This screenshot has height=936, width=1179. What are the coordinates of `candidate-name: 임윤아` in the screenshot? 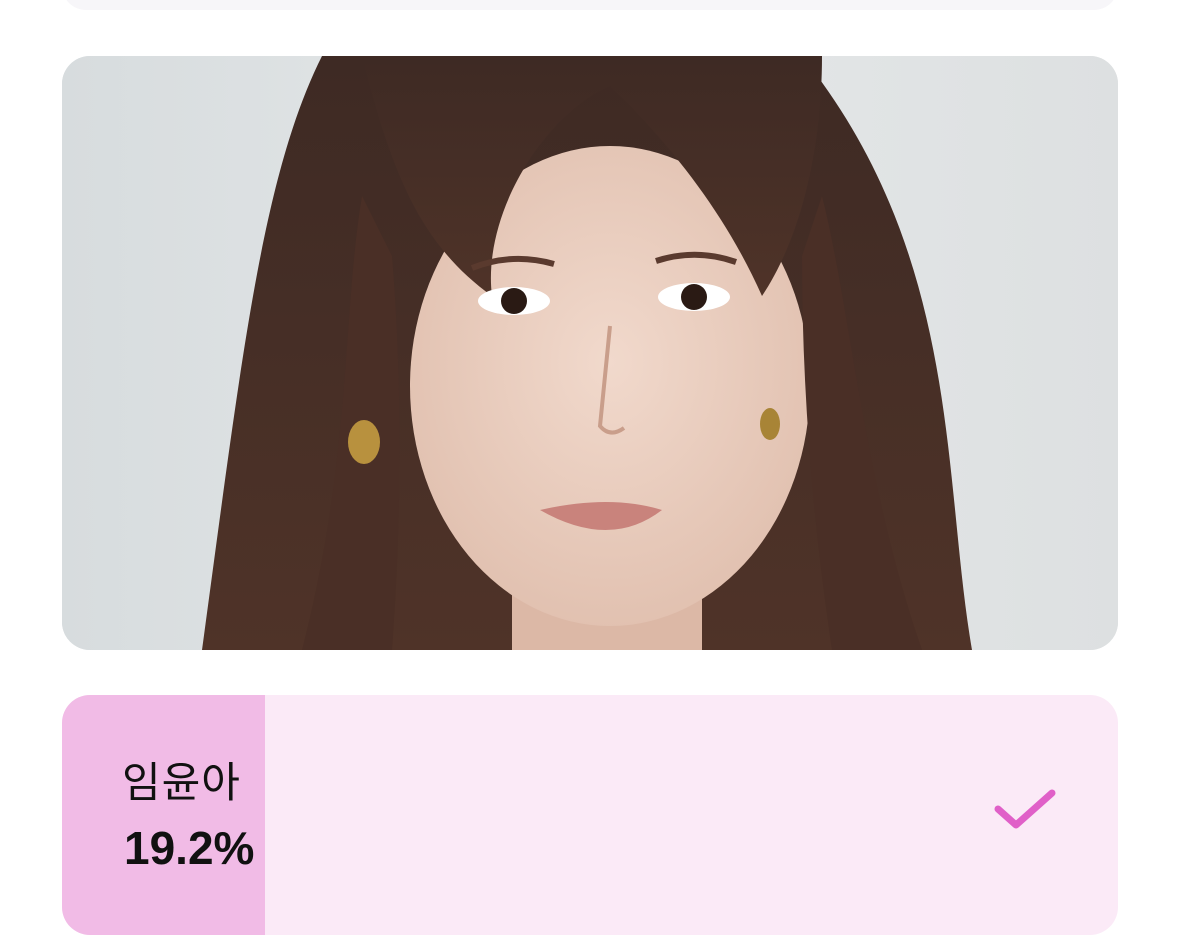 It's located at (181, 782).